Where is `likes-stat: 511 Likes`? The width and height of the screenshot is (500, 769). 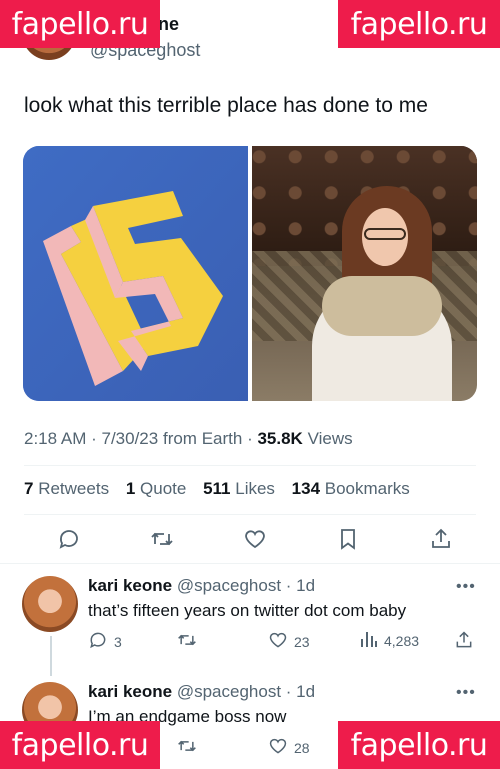 likes-stat: 511 Likes is located at coordinates (239, 488).